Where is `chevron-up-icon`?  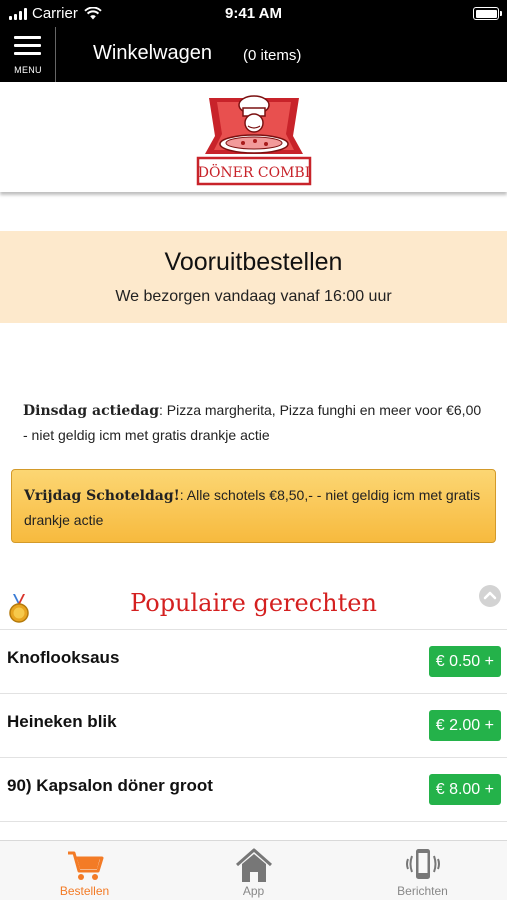 chevron-up-icon is located at coordinates (490, 596).